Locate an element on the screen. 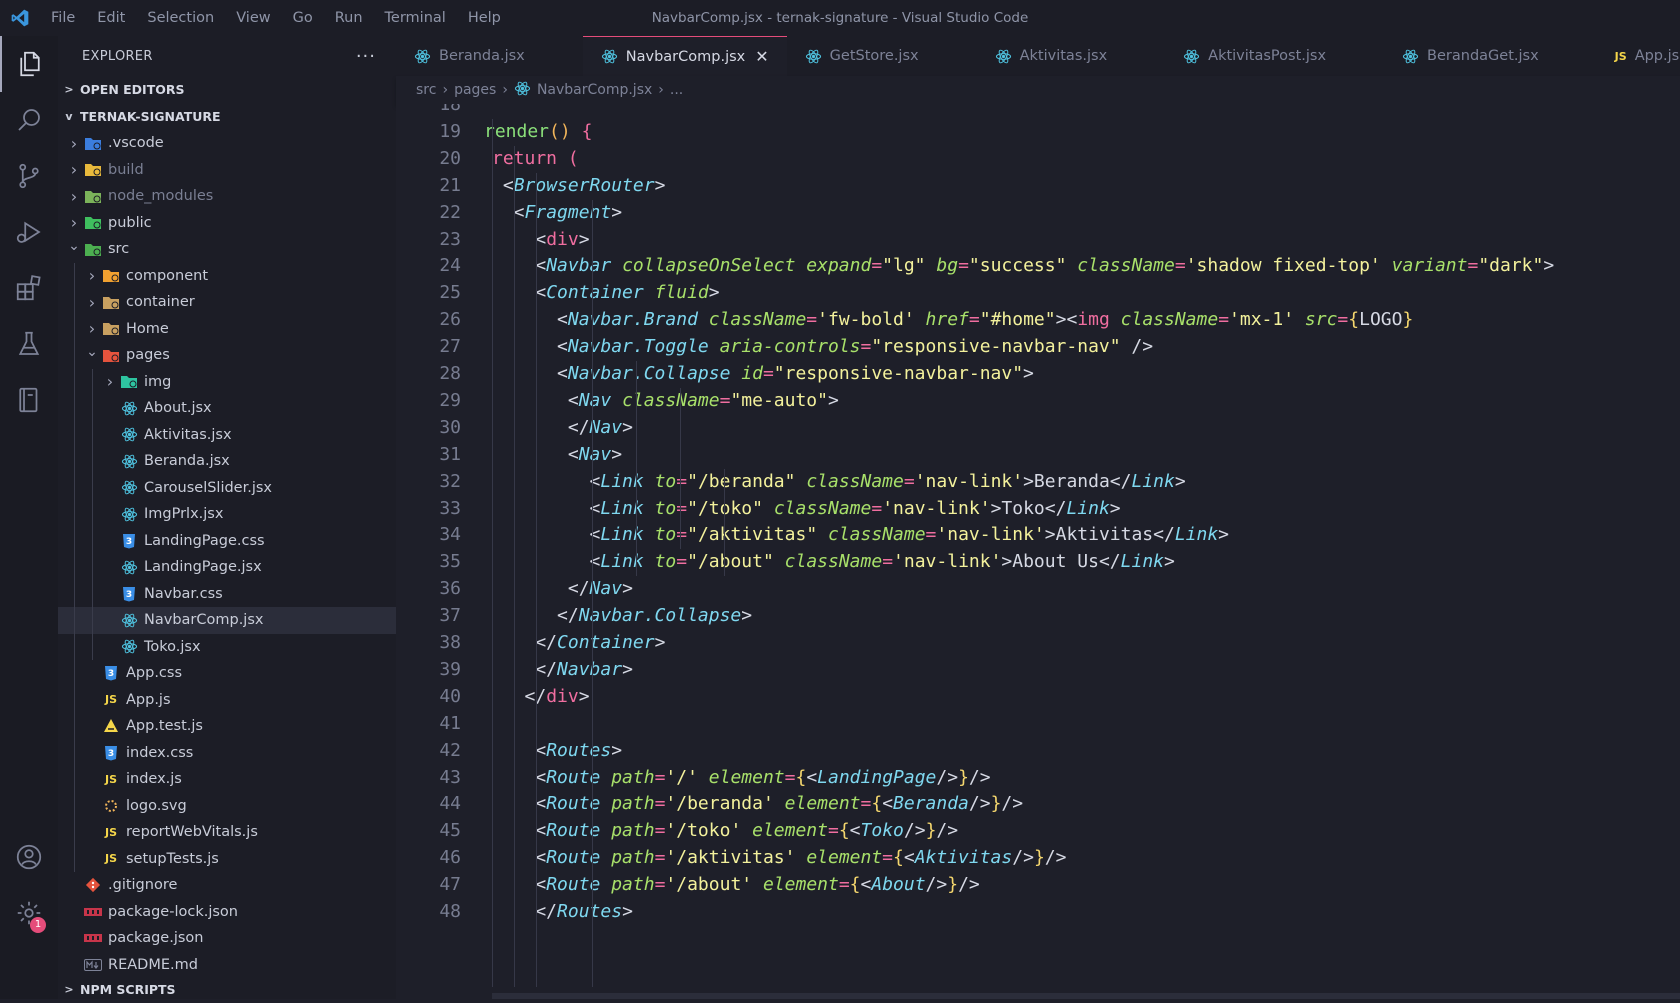 The image size is (1680, 1003). code-line: <Nav className="me-auto"> is located at coordinates (665, 401).